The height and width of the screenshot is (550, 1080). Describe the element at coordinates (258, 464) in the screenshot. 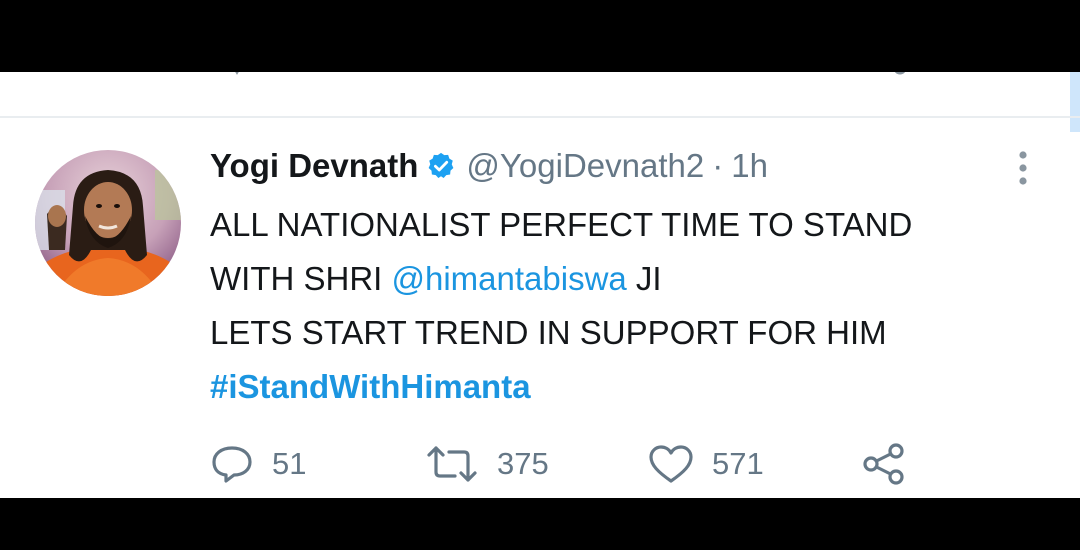

I see `reply-button: 51` at that location.